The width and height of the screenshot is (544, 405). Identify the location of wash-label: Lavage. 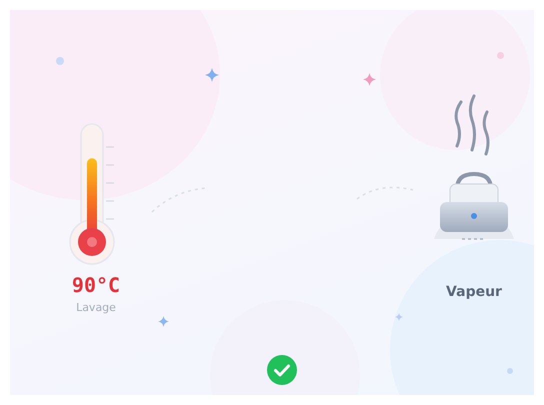
(96, 307).